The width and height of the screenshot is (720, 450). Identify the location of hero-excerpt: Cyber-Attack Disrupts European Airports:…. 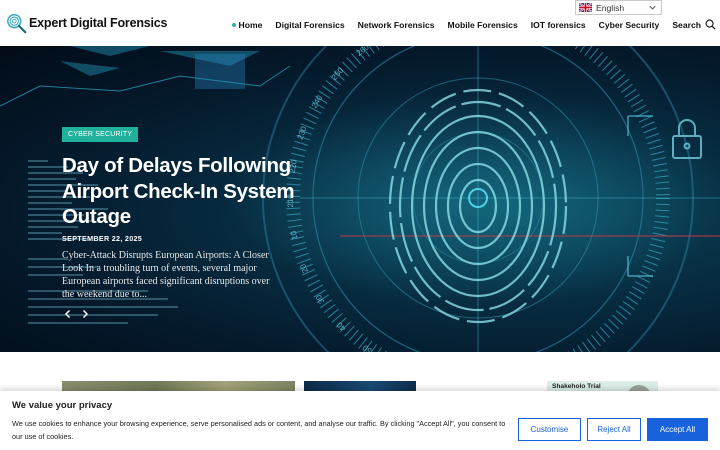
(166, 275).